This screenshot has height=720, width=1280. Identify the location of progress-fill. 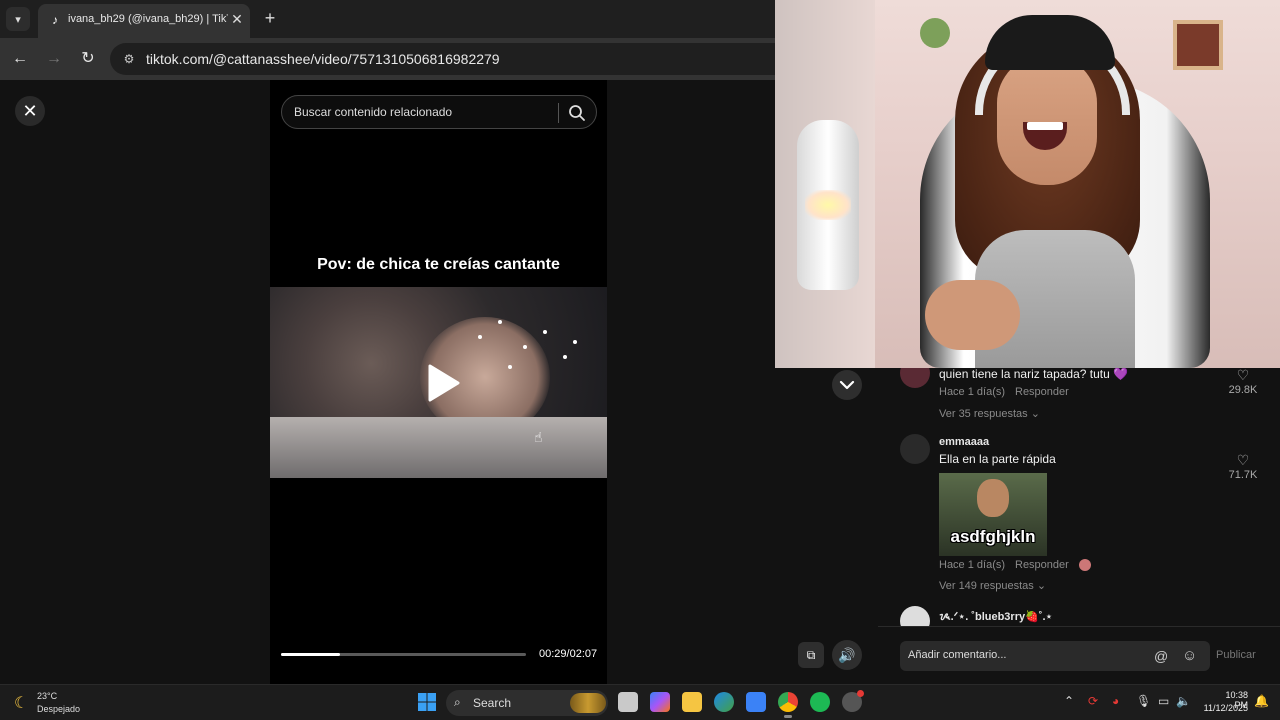
(310, 654).